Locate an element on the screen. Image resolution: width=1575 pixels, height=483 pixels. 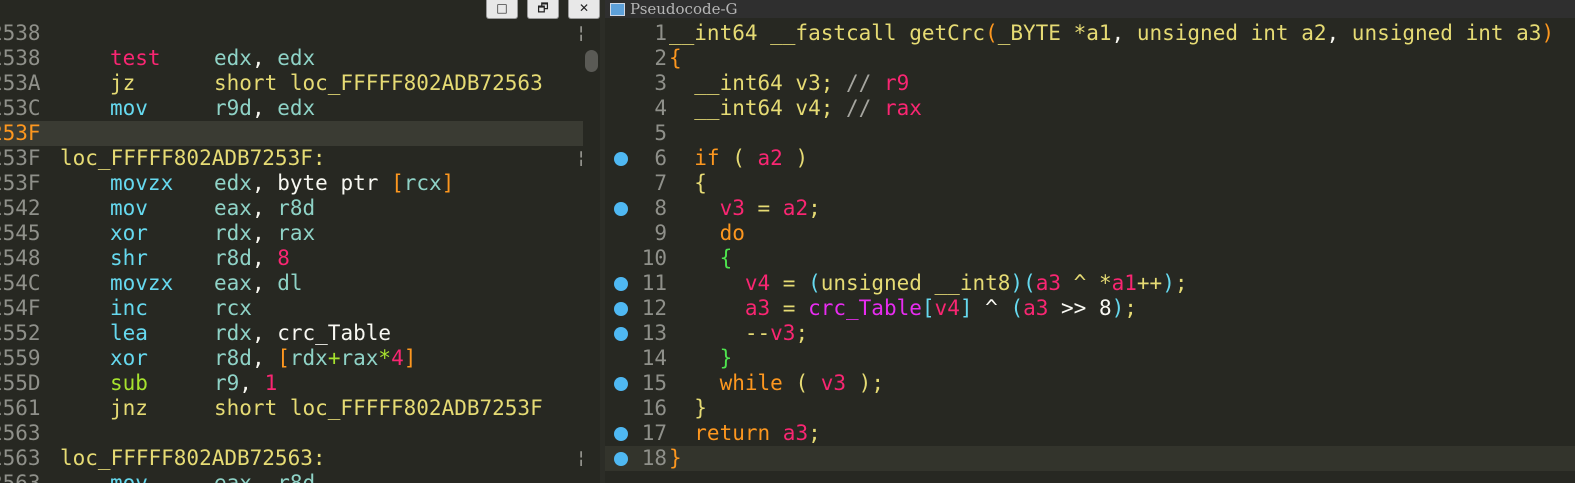
pseudocode-line: 17 return a3; is located at coordinates (1090, 433).